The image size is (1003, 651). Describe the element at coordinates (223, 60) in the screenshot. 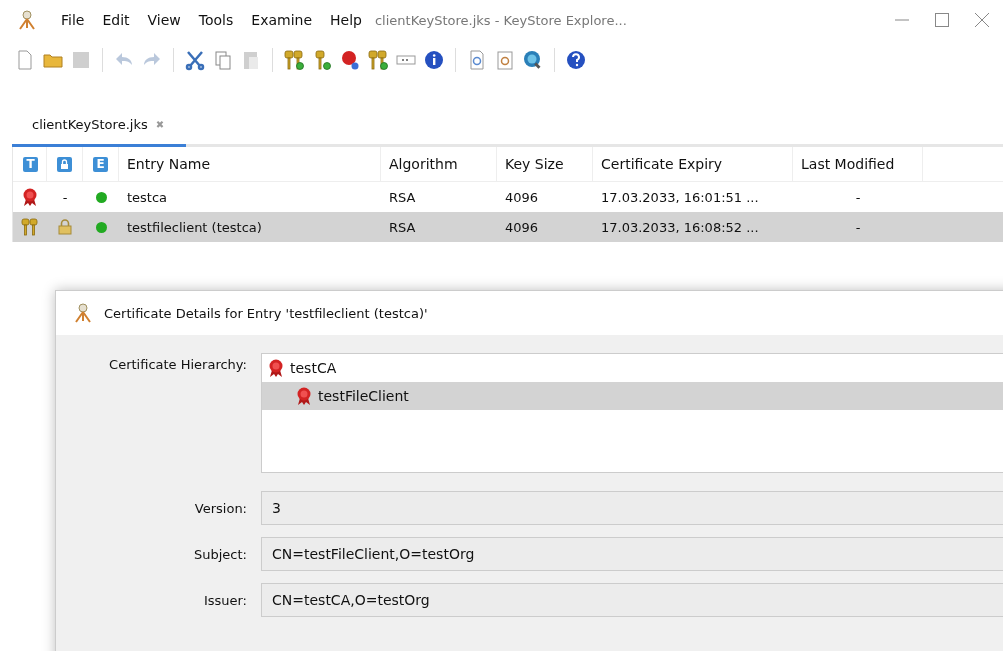

I see `copy-icon` at that location.